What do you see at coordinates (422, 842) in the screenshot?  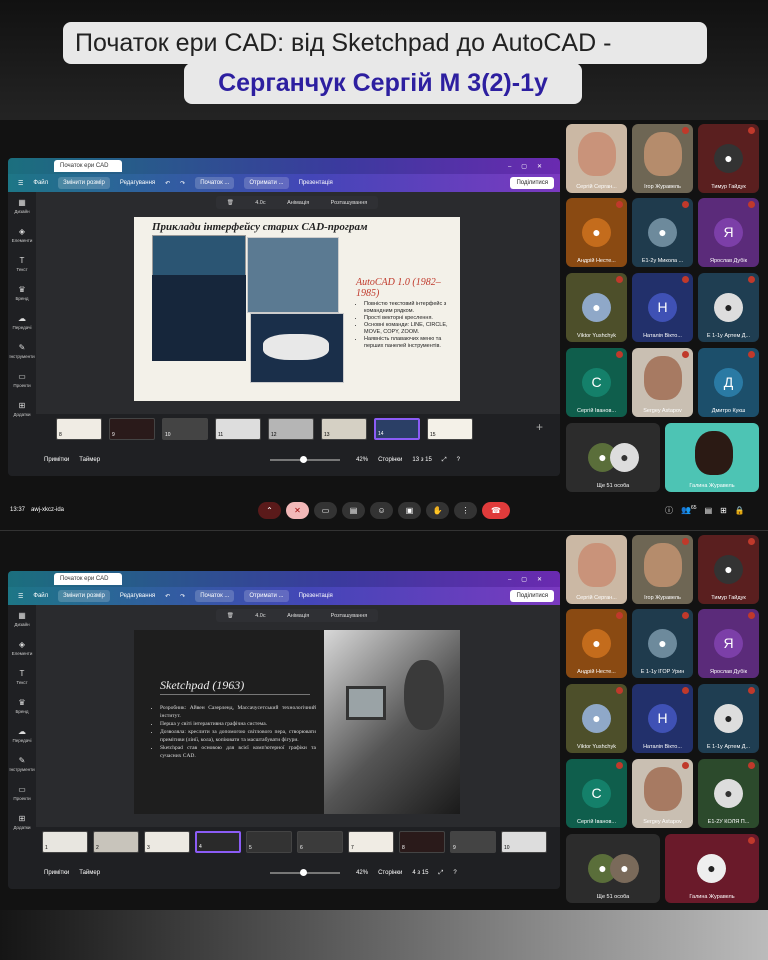 I see `thumbnail: 8` at bounding box center [422, 842].